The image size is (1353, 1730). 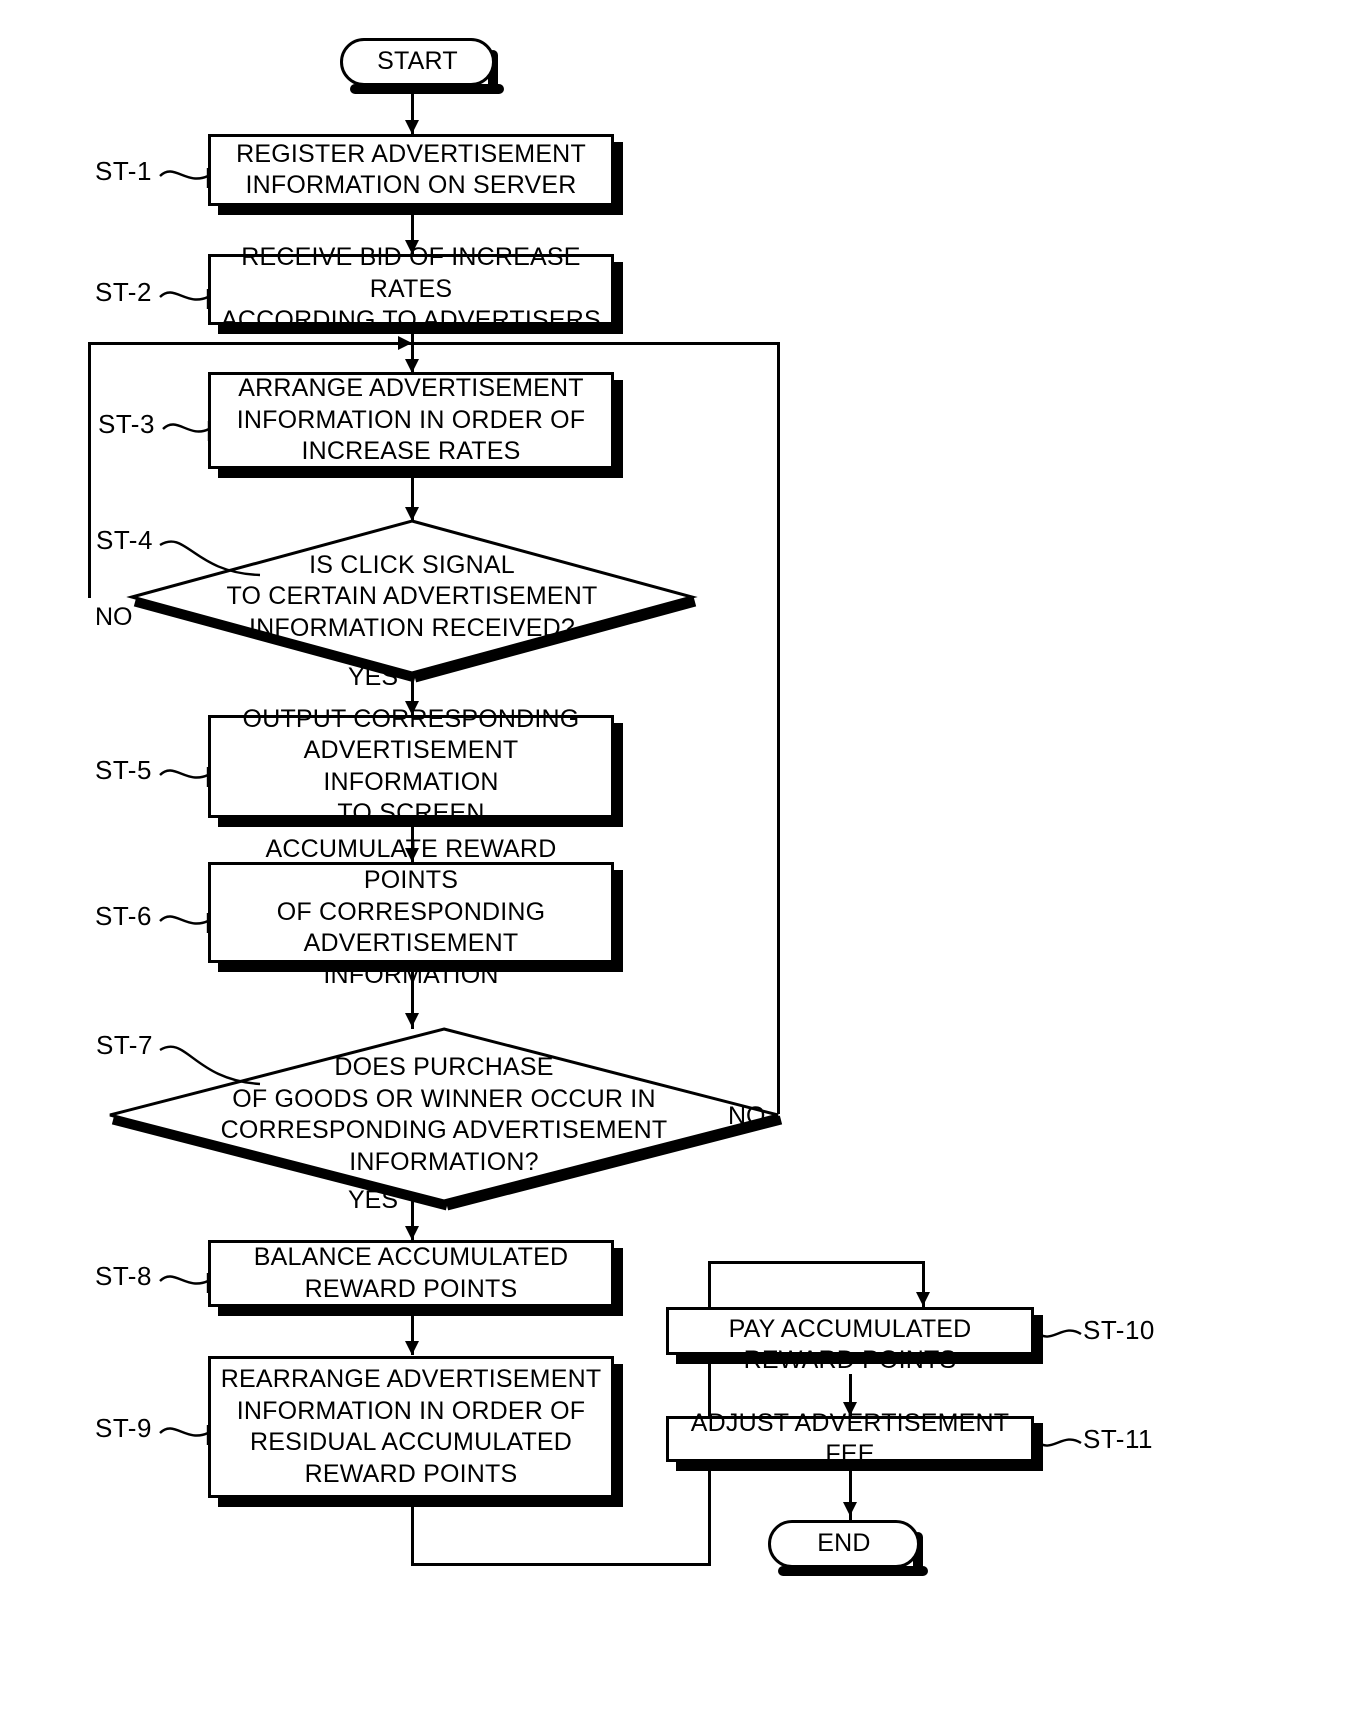 What do you see at coordinates (123, 171) in the screenshot?
I see `tag-st1: ST-1` at bounding box center [123, 171].